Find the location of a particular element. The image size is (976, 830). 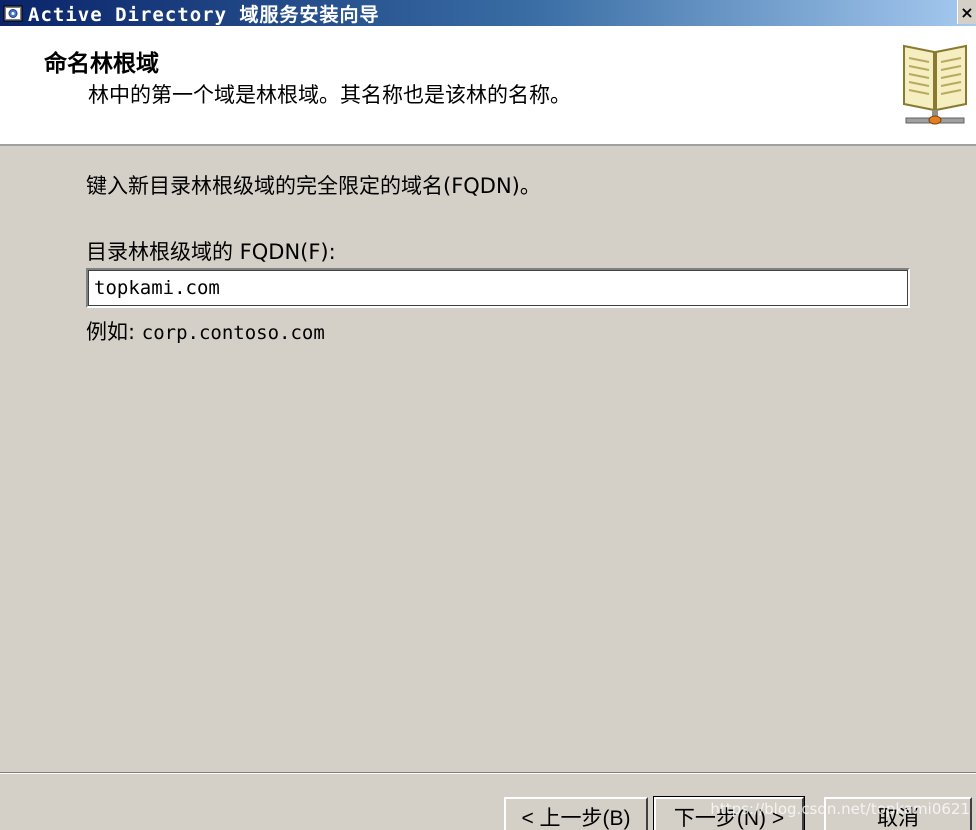

wizard-header: 命名林根域 林中的第一个域是林根域。其名称也是该林的名称。 is located at coordinates (488, 86).